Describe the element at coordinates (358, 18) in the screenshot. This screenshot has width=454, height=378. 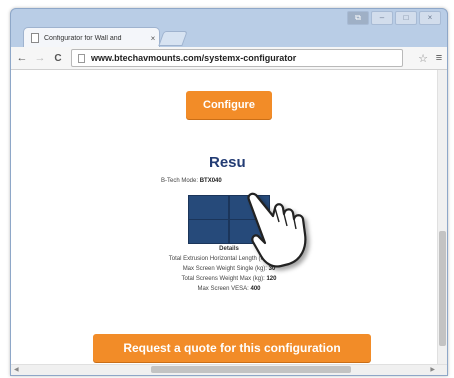
I see `restore-icon: ⧉` at that location.